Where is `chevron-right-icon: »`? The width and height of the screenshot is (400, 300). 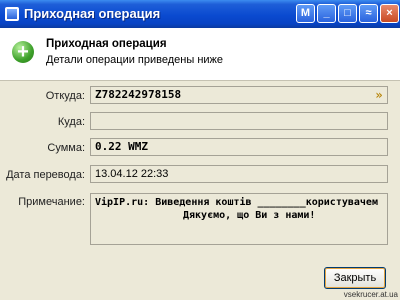 chevron-right-icon: » is located at coordinates (379, 95).